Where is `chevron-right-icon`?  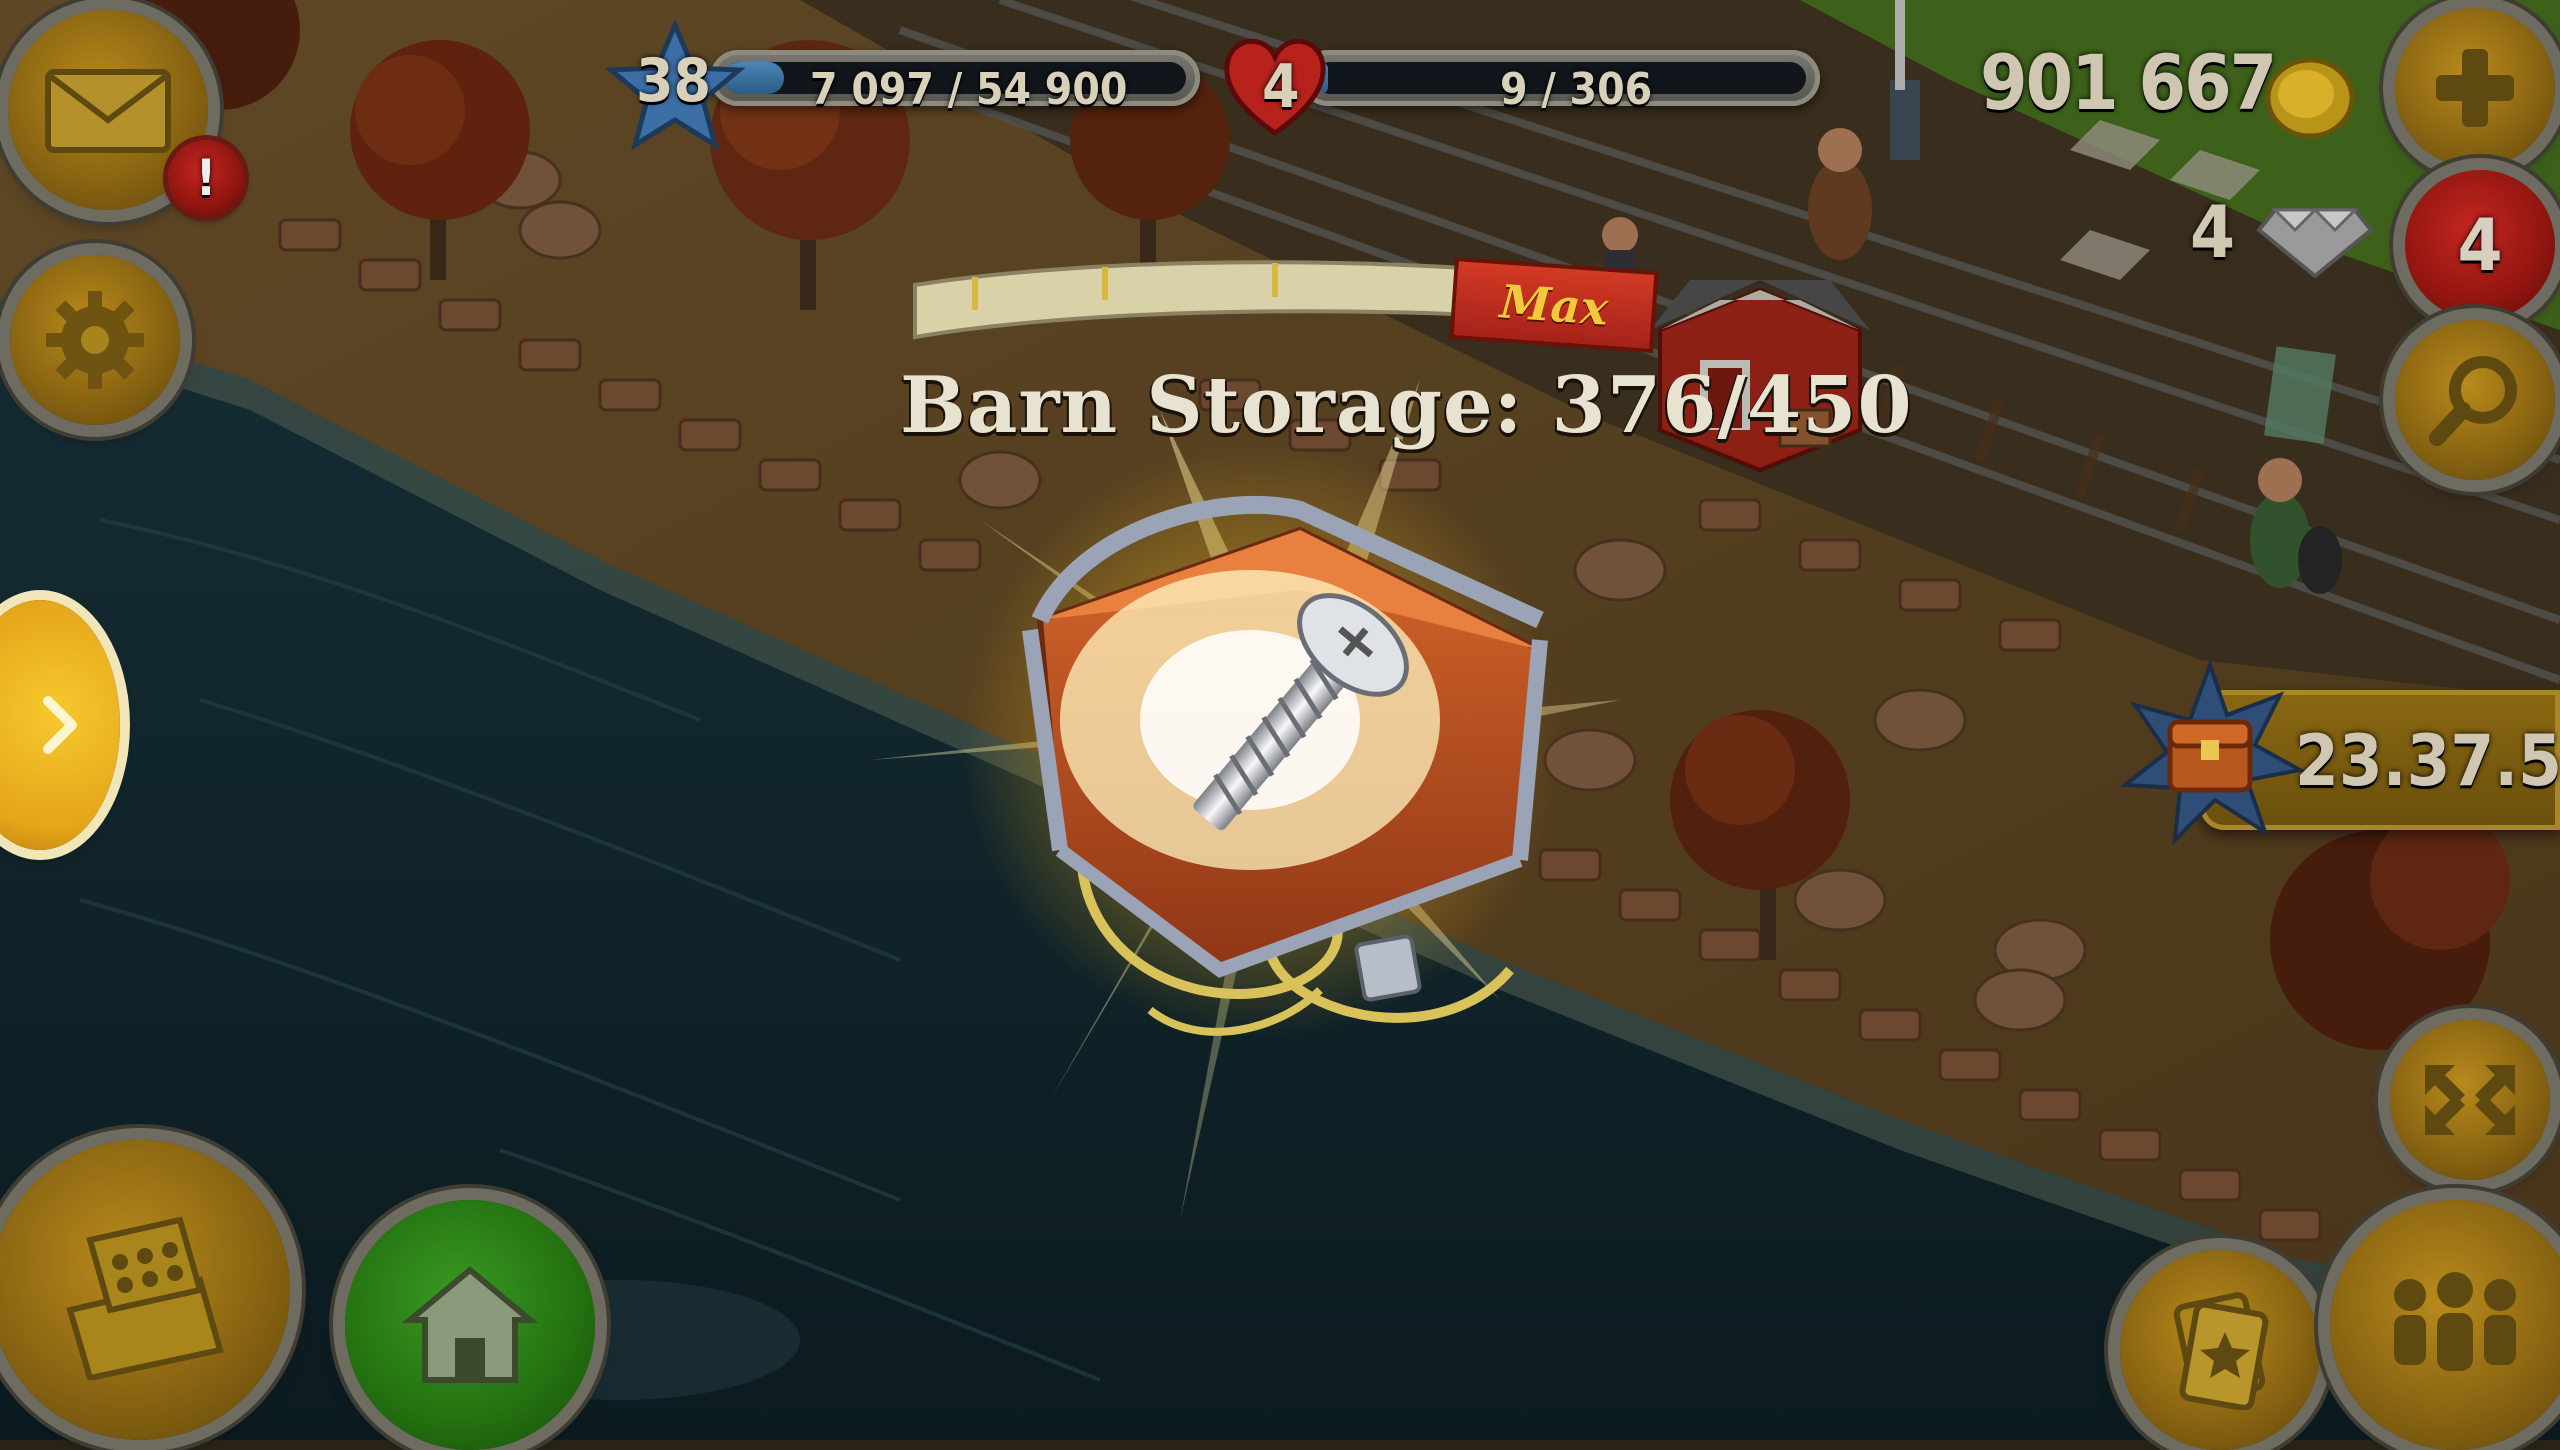 chevron-right-icon is located at coordinates (60, 725).